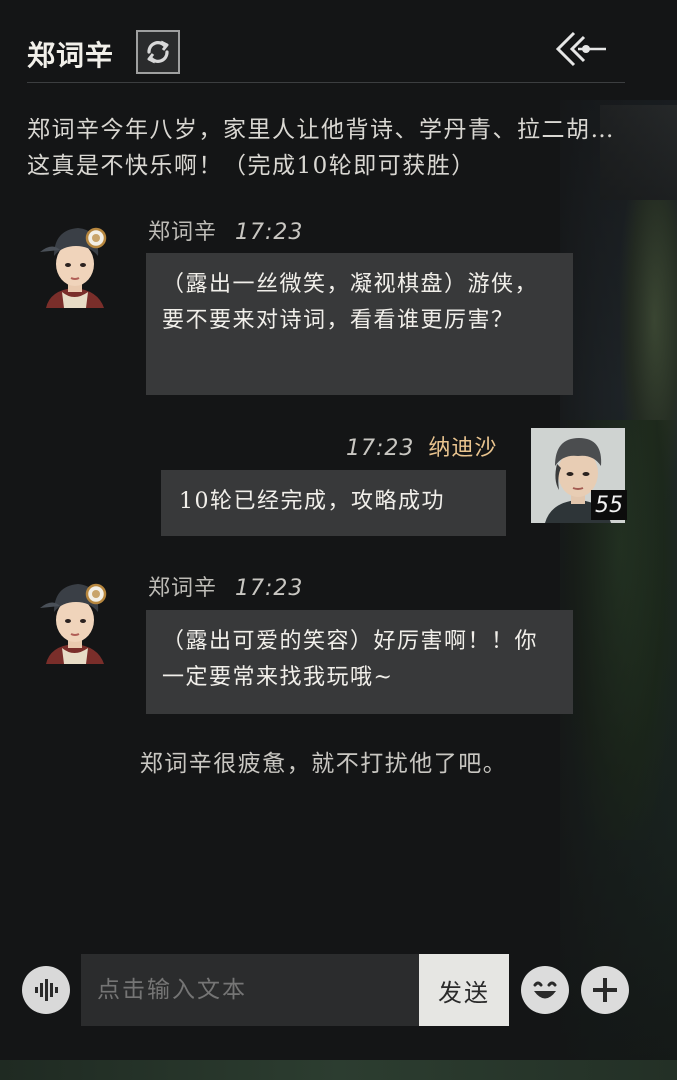 This screenshot has width=677, height=1080. I want to click on back-arrow-icon, so click(580, 49).